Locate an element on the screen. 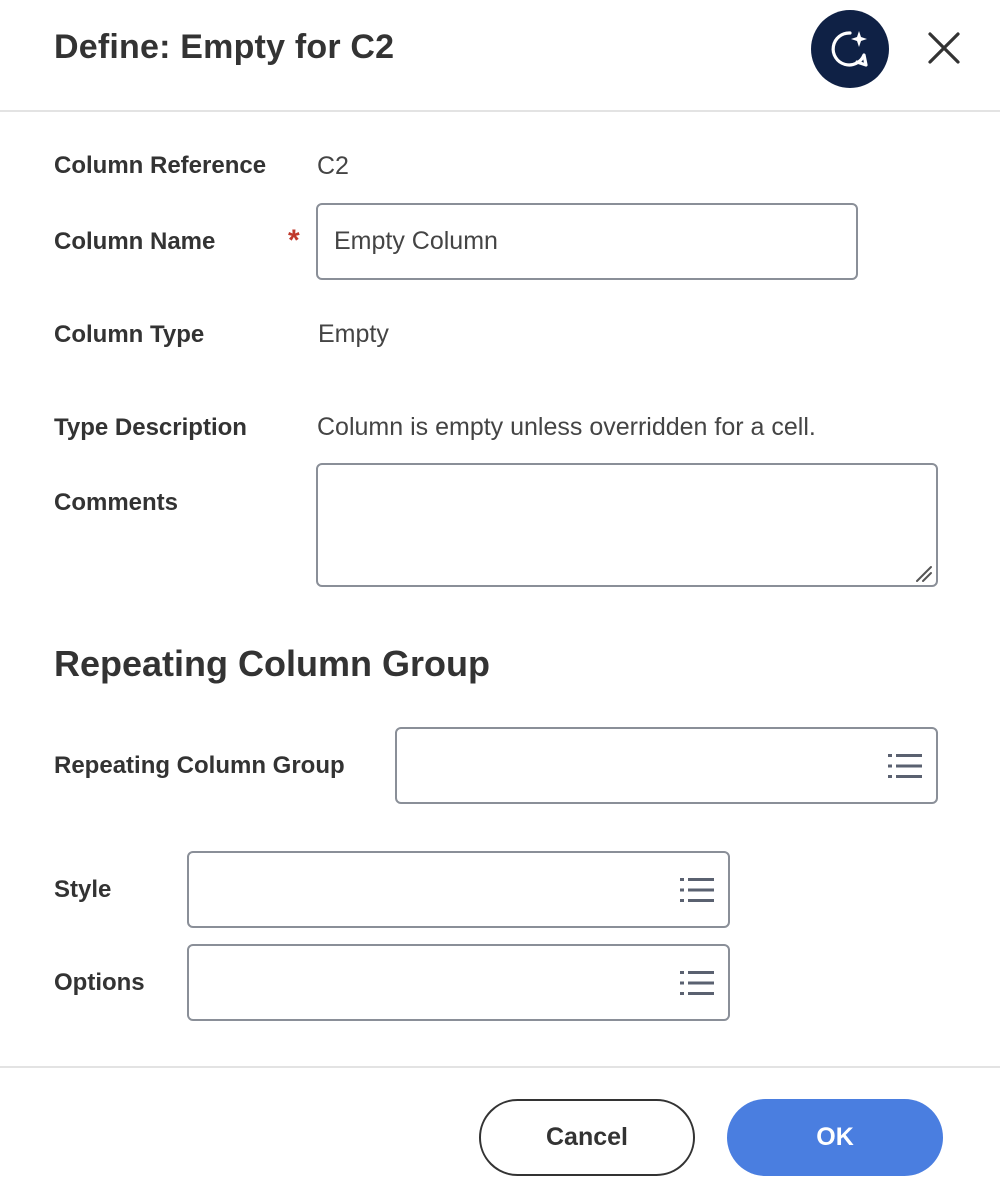 This screenshot has height=1191, width=1000. column-reference-value: C2 is located at coordinates (333, 166).